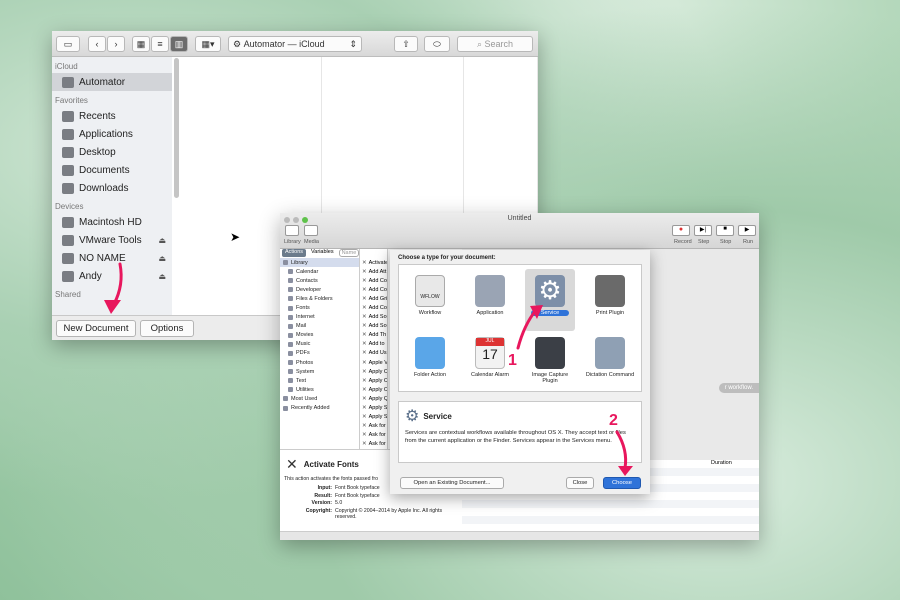 This screenshot has width=900, height=600. I want to click on annotation-number-2: 2, so click(613, 420).